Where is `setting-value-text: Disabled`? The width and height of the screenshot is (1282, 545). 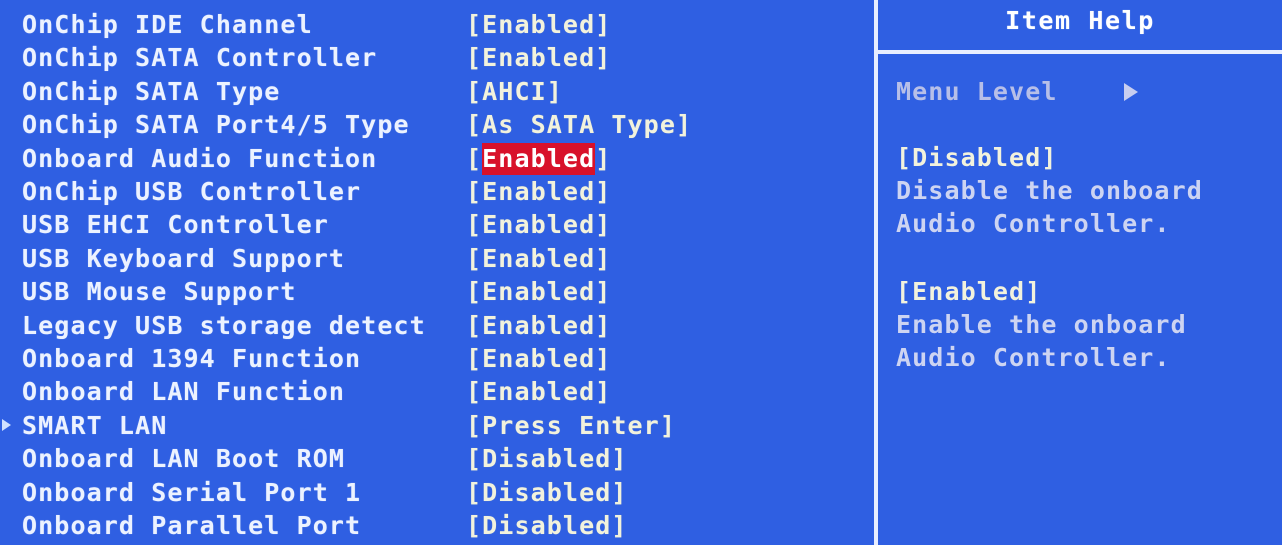 setting-value-text: Disabled is located at coordinates (547, 459).